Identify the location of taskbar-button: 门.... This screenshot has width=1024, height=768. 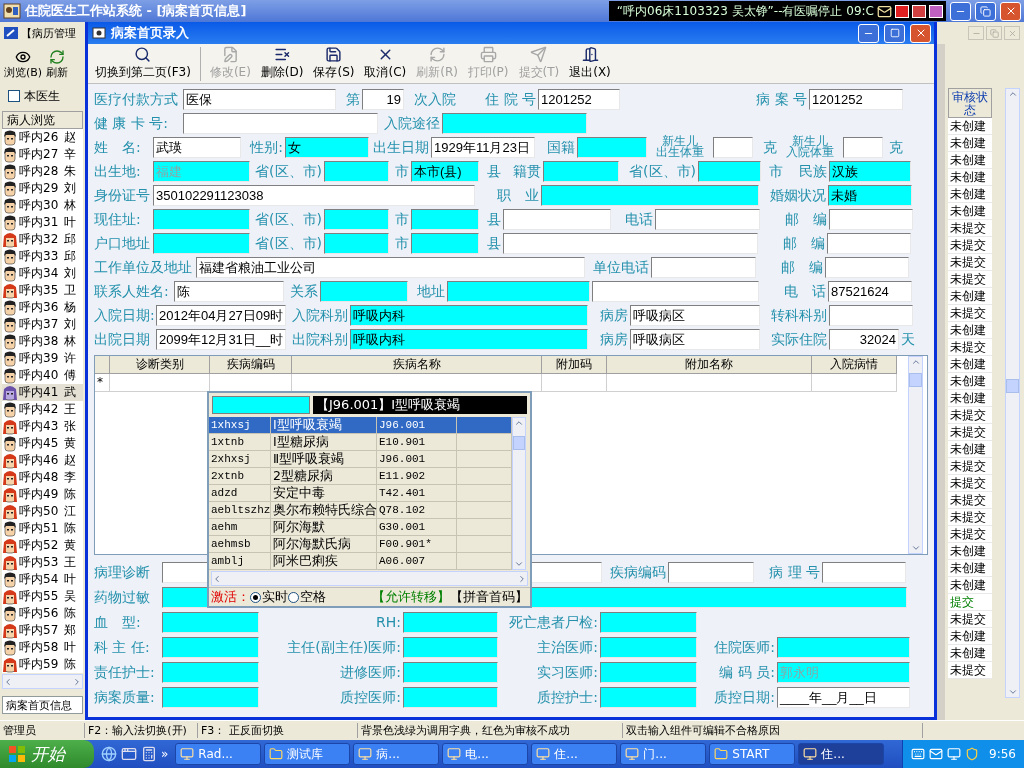
(663, 754).